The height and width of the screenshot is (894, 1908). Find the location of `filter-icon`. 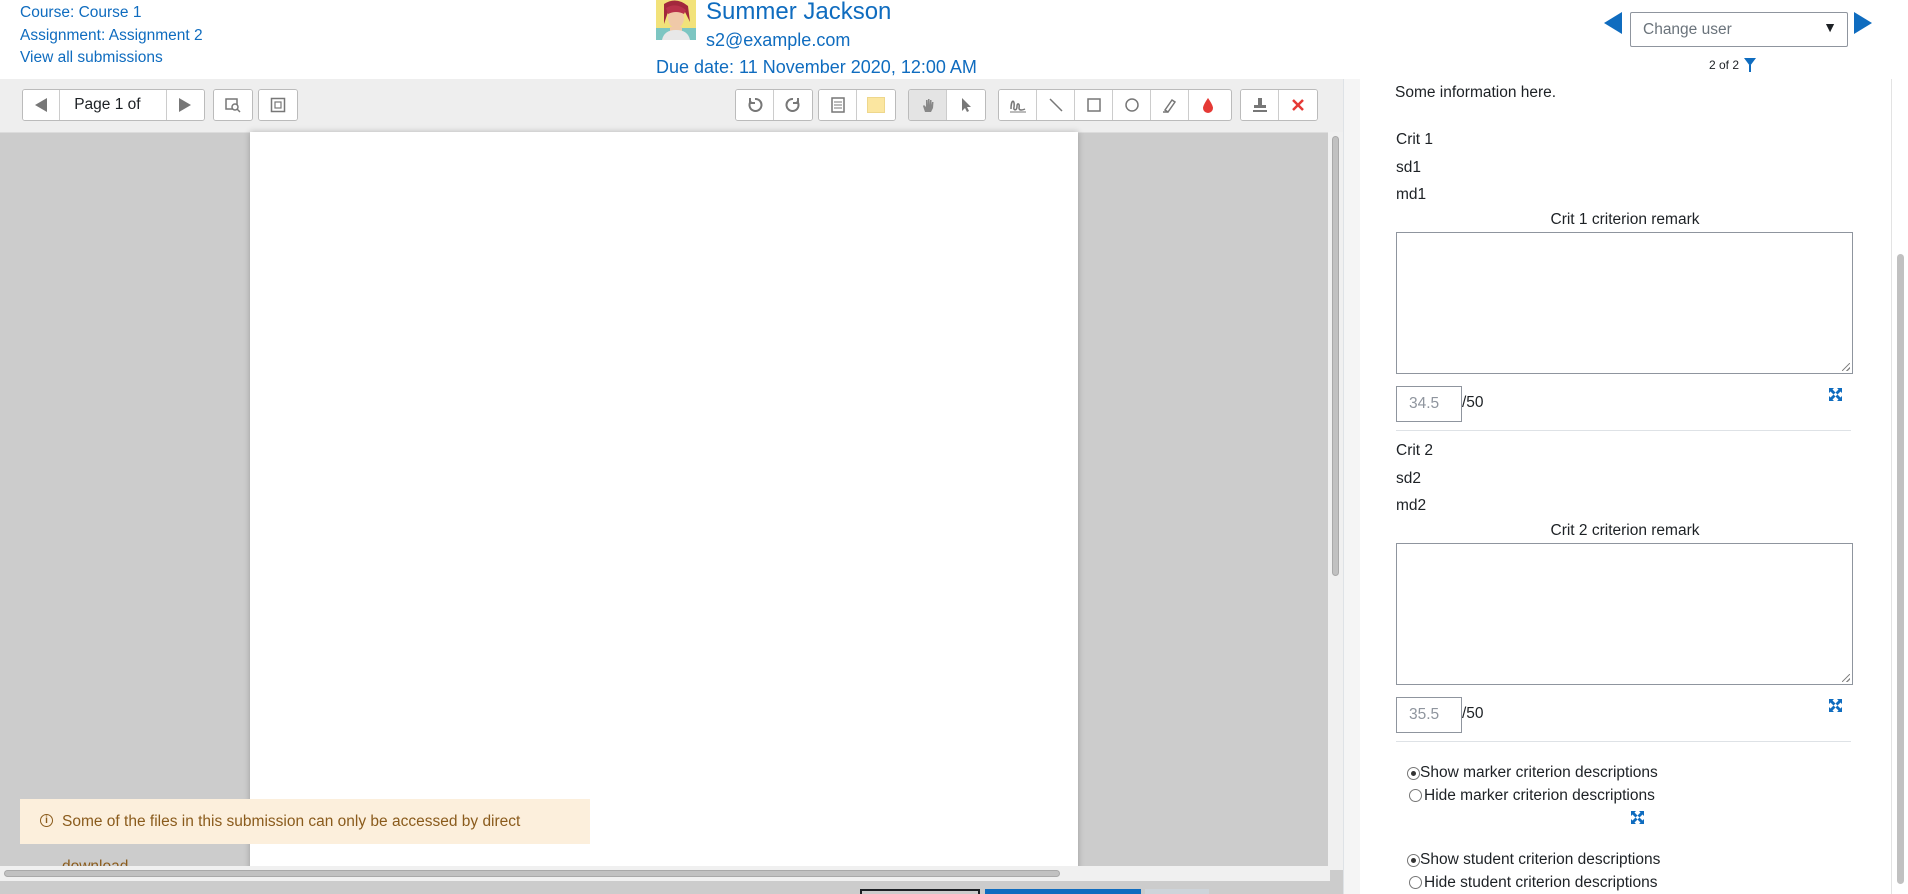

filter-icon is located at coordinates (1750, 65).